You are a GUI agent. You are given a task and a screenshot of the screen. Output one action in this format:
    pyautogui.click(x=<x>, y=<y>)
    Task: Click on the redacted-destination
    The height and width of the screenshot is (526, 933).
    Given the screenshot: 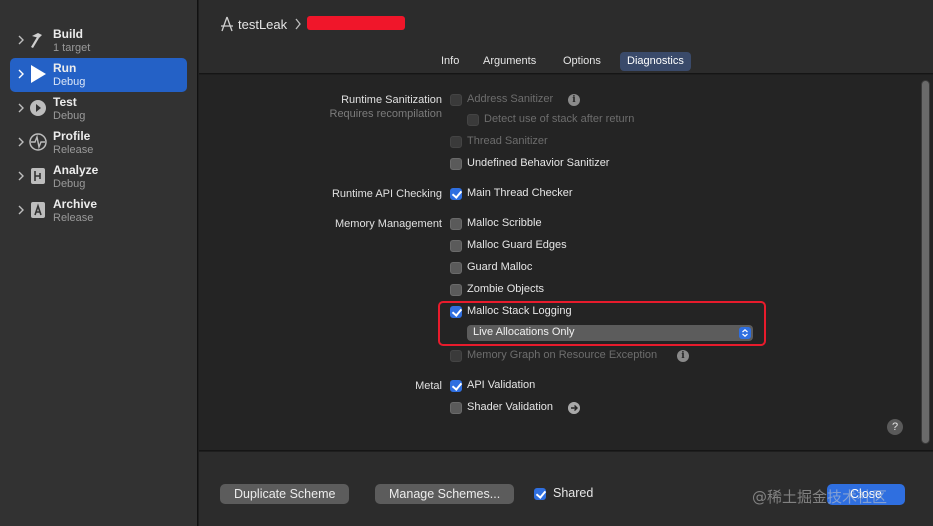 What is the action you would take?
    pyautogui.click(x=356, y=23)
    